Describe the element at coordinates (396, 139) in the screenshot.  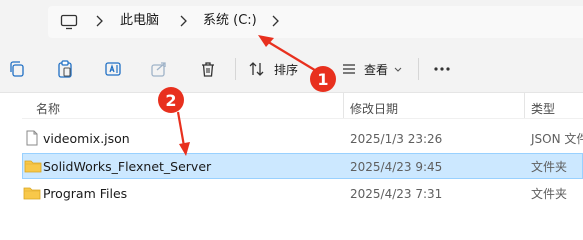
I see `file-modified: 2025/1/3 23:26` at that location.